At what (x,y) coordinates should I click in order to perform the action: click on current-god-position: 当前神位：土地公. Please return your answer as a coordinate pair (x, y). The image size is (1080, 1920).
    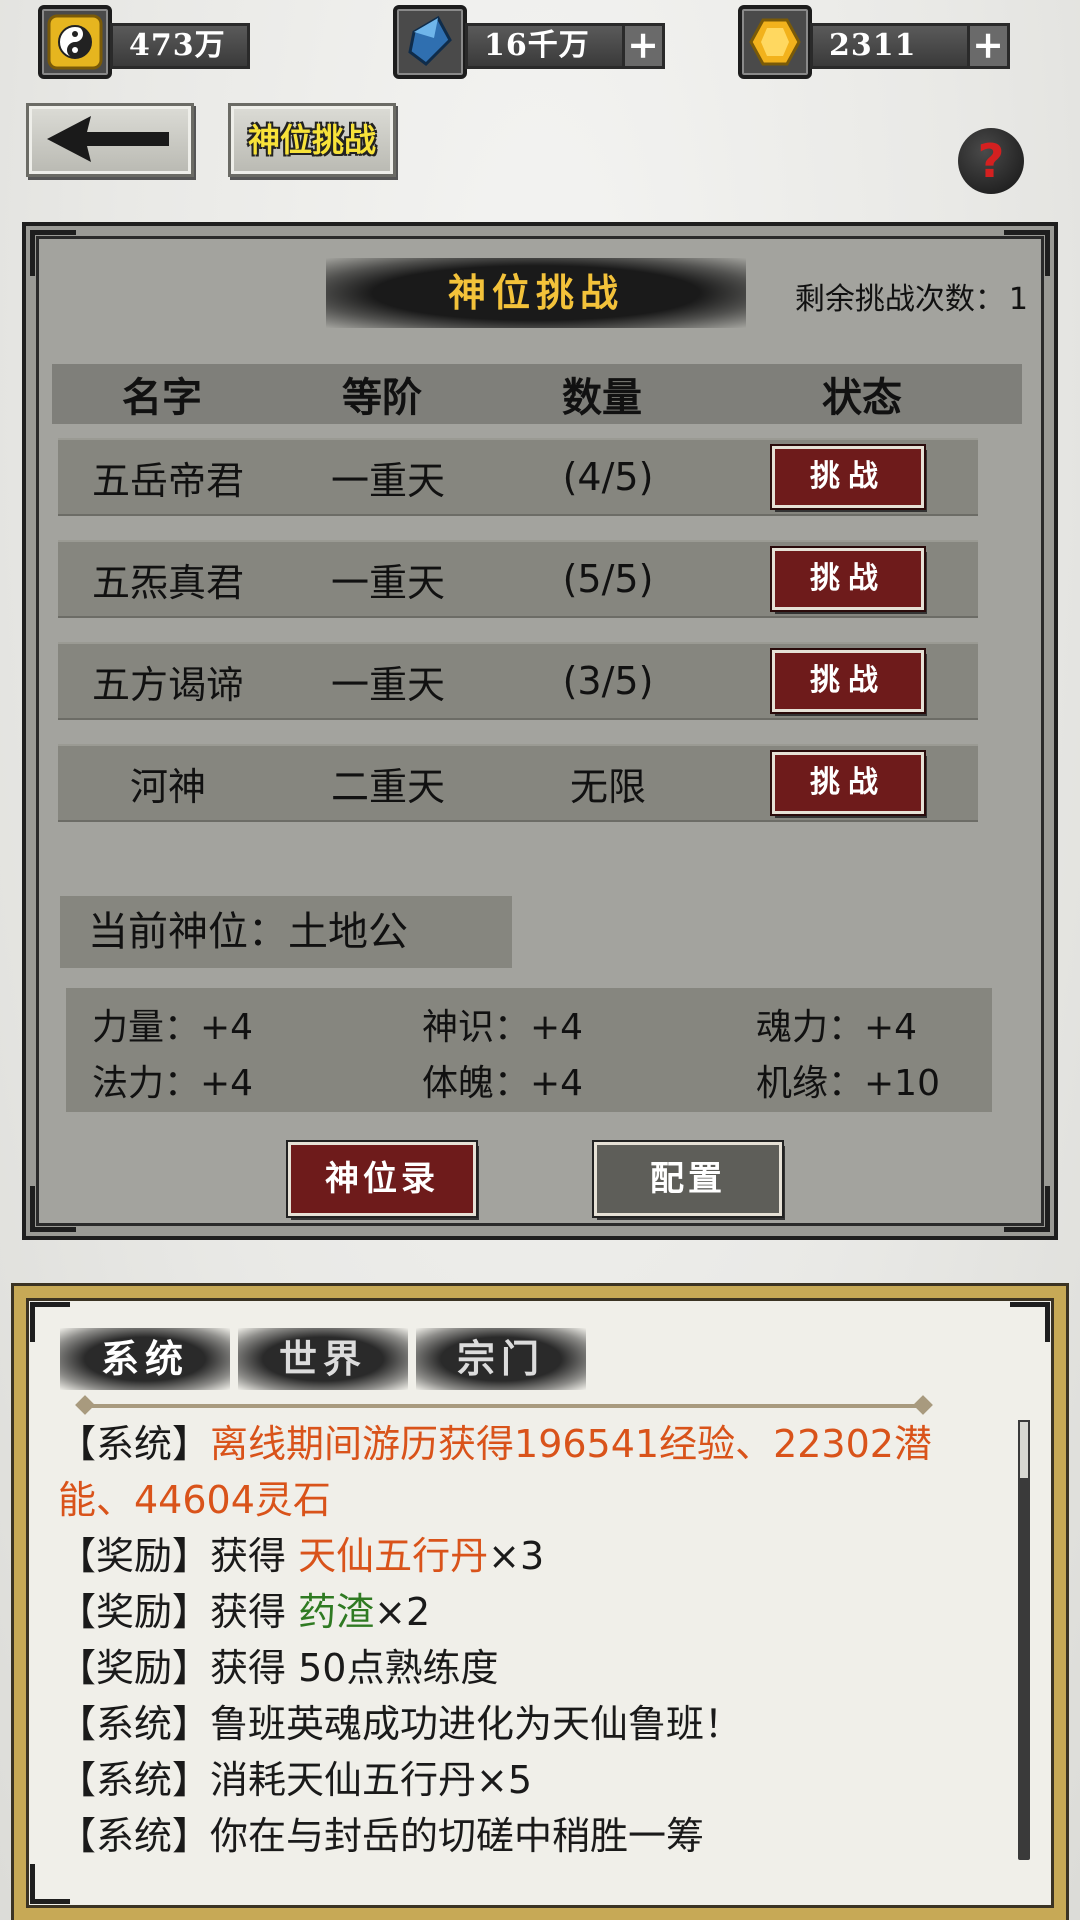
    Looking at the image, I should click on (286, 932).